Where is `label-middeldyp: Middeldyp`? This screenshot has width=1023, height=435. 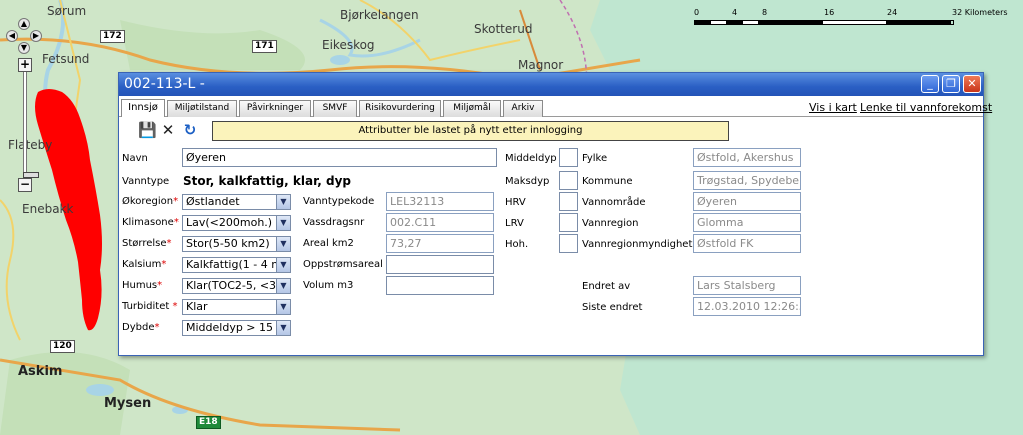
label-middeldyp: Middeldyp is located at coordinates (531, 158).